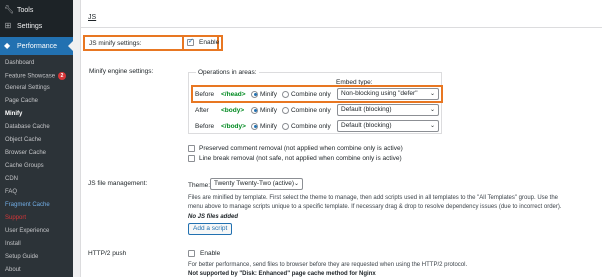  I want to click on minify-engine-label: Minify engine settings:, so click(121, 71).